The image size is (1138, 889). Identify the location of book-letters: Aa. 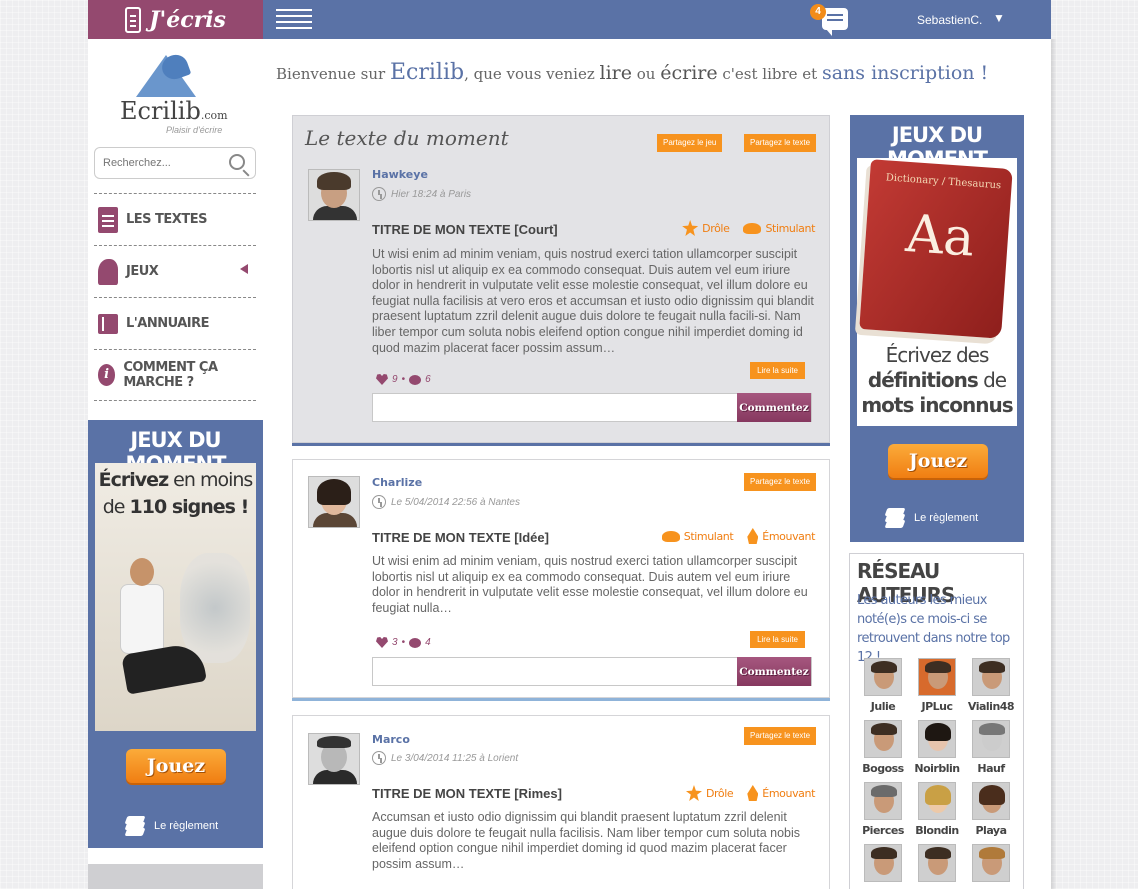
(940, 236).